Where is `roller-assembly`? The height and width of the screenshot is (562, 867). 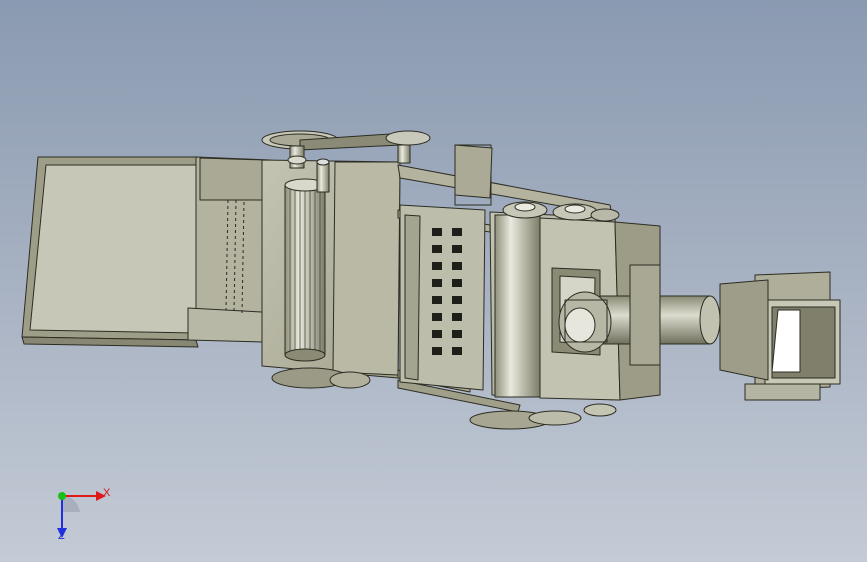
roller-assembly is located at coordinates (307, 260).